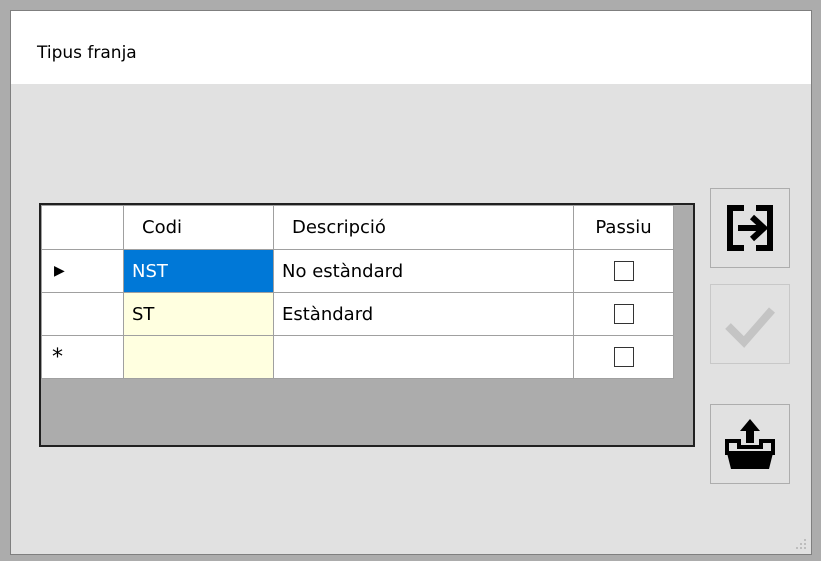 The image size is (821, 561). I want to click on column-header-description: Descripció, so click(423, 227).